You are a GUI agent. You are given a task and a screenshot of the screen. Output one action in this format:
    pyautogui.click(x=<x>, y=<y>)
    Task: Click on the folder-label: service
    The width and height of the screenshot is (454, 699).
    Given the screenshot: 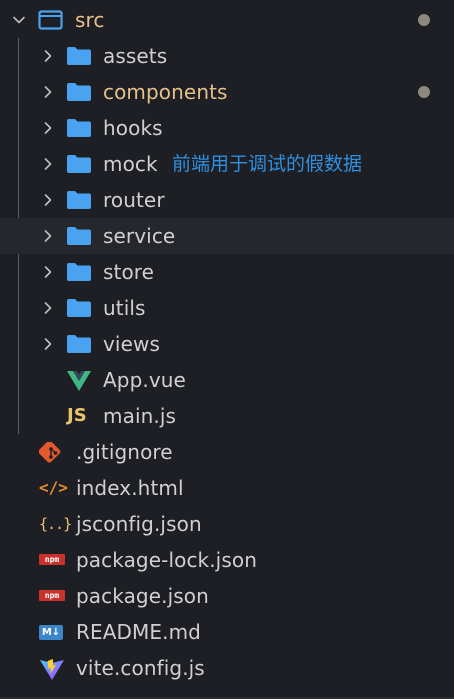 What is the action you would take?
    pyautogui.click(x=139, y=236)
    